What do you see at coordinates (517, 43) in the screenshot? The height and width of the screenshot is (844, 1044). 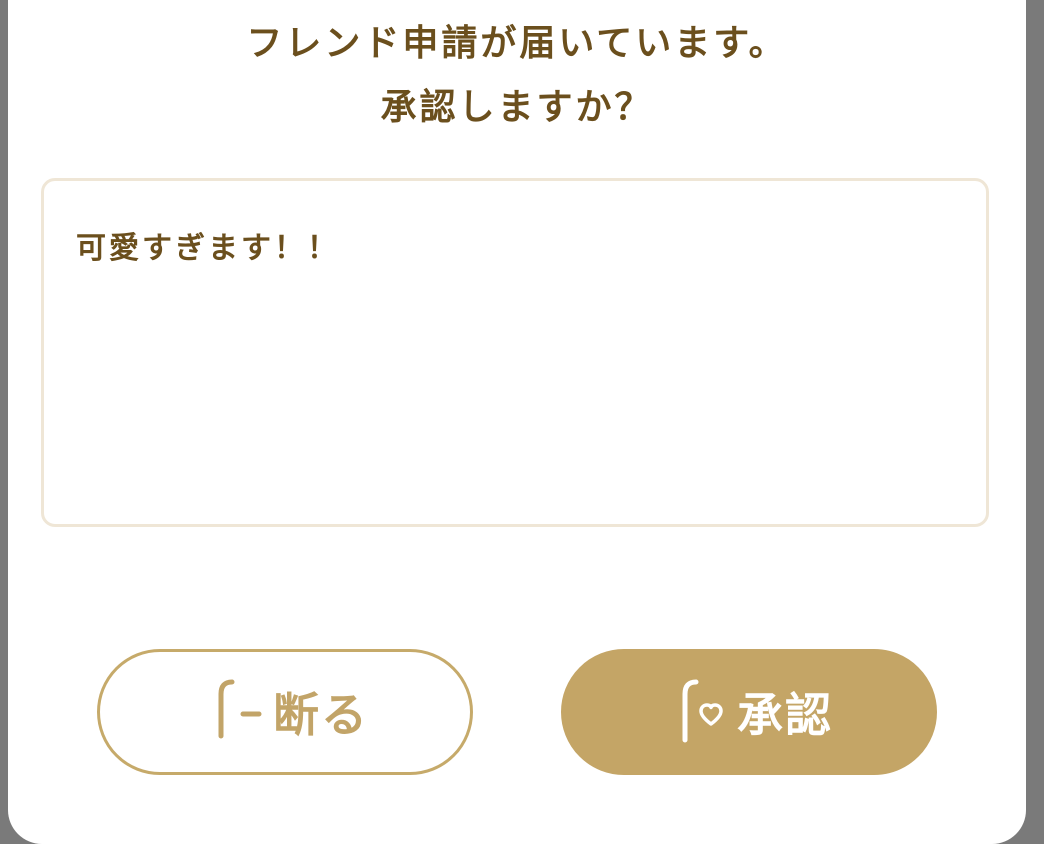 I see `dialog-title-line1: フレンド申請が届いています。` at bounding box center [517, 43].